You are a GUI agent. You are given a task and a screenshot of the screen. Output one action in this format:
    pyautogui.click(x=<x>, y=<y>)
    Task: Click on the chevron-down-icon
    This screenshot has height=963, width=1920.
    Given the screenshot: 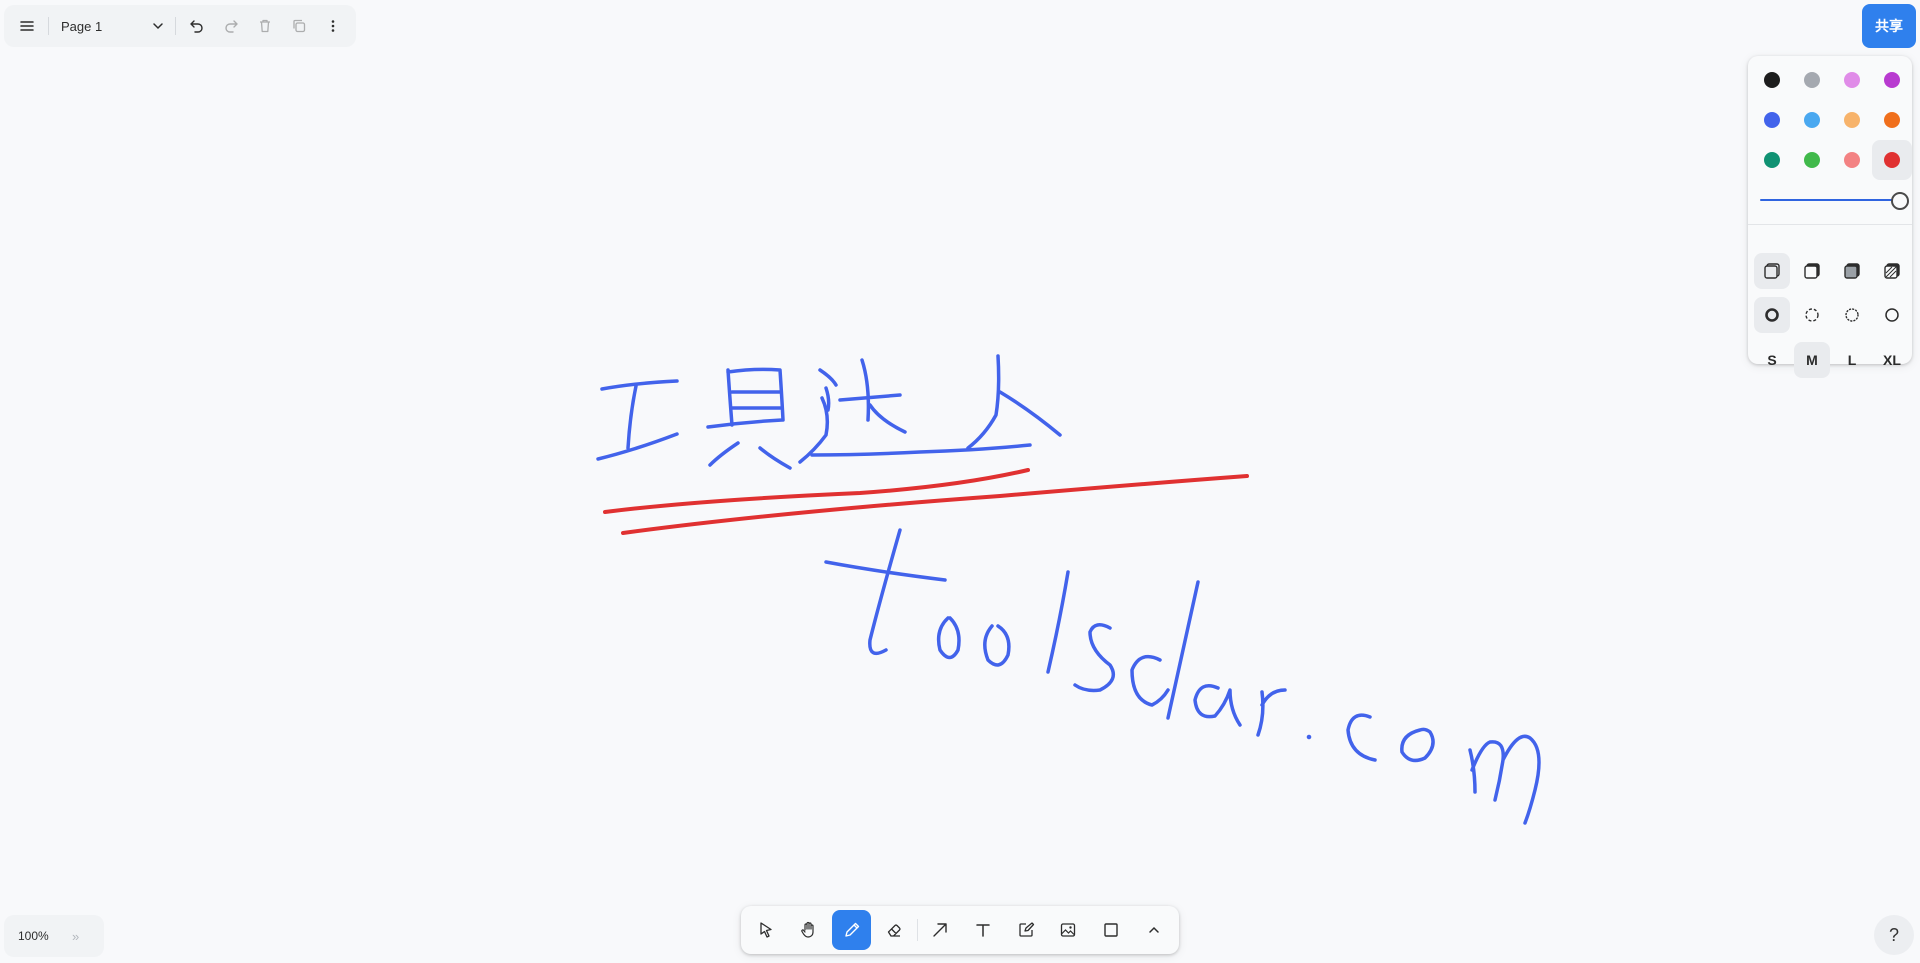 What is the action you would take?
    pyautogui.click(x=158, y=26)
    